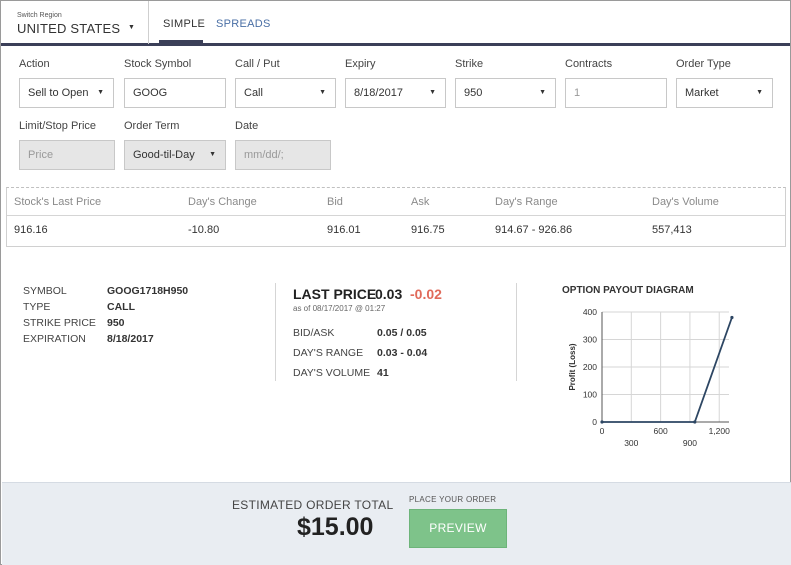 This screenshot has width=791, height=565. Describe the element at coordinates (628, 290) in the screenshot. I see `chart-title: OPTION PAYOUT DIAGRAM` at that location.